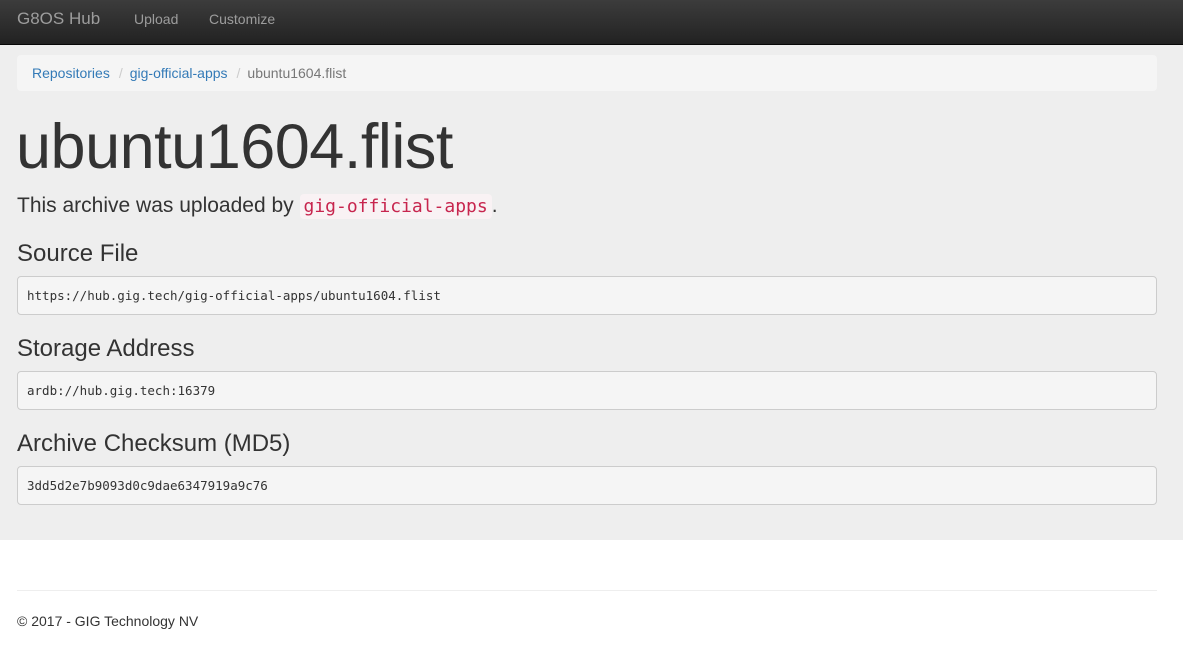  Describe the element at coordinates (587, 590) in the screenshot. I see `footer-divider` at that location.